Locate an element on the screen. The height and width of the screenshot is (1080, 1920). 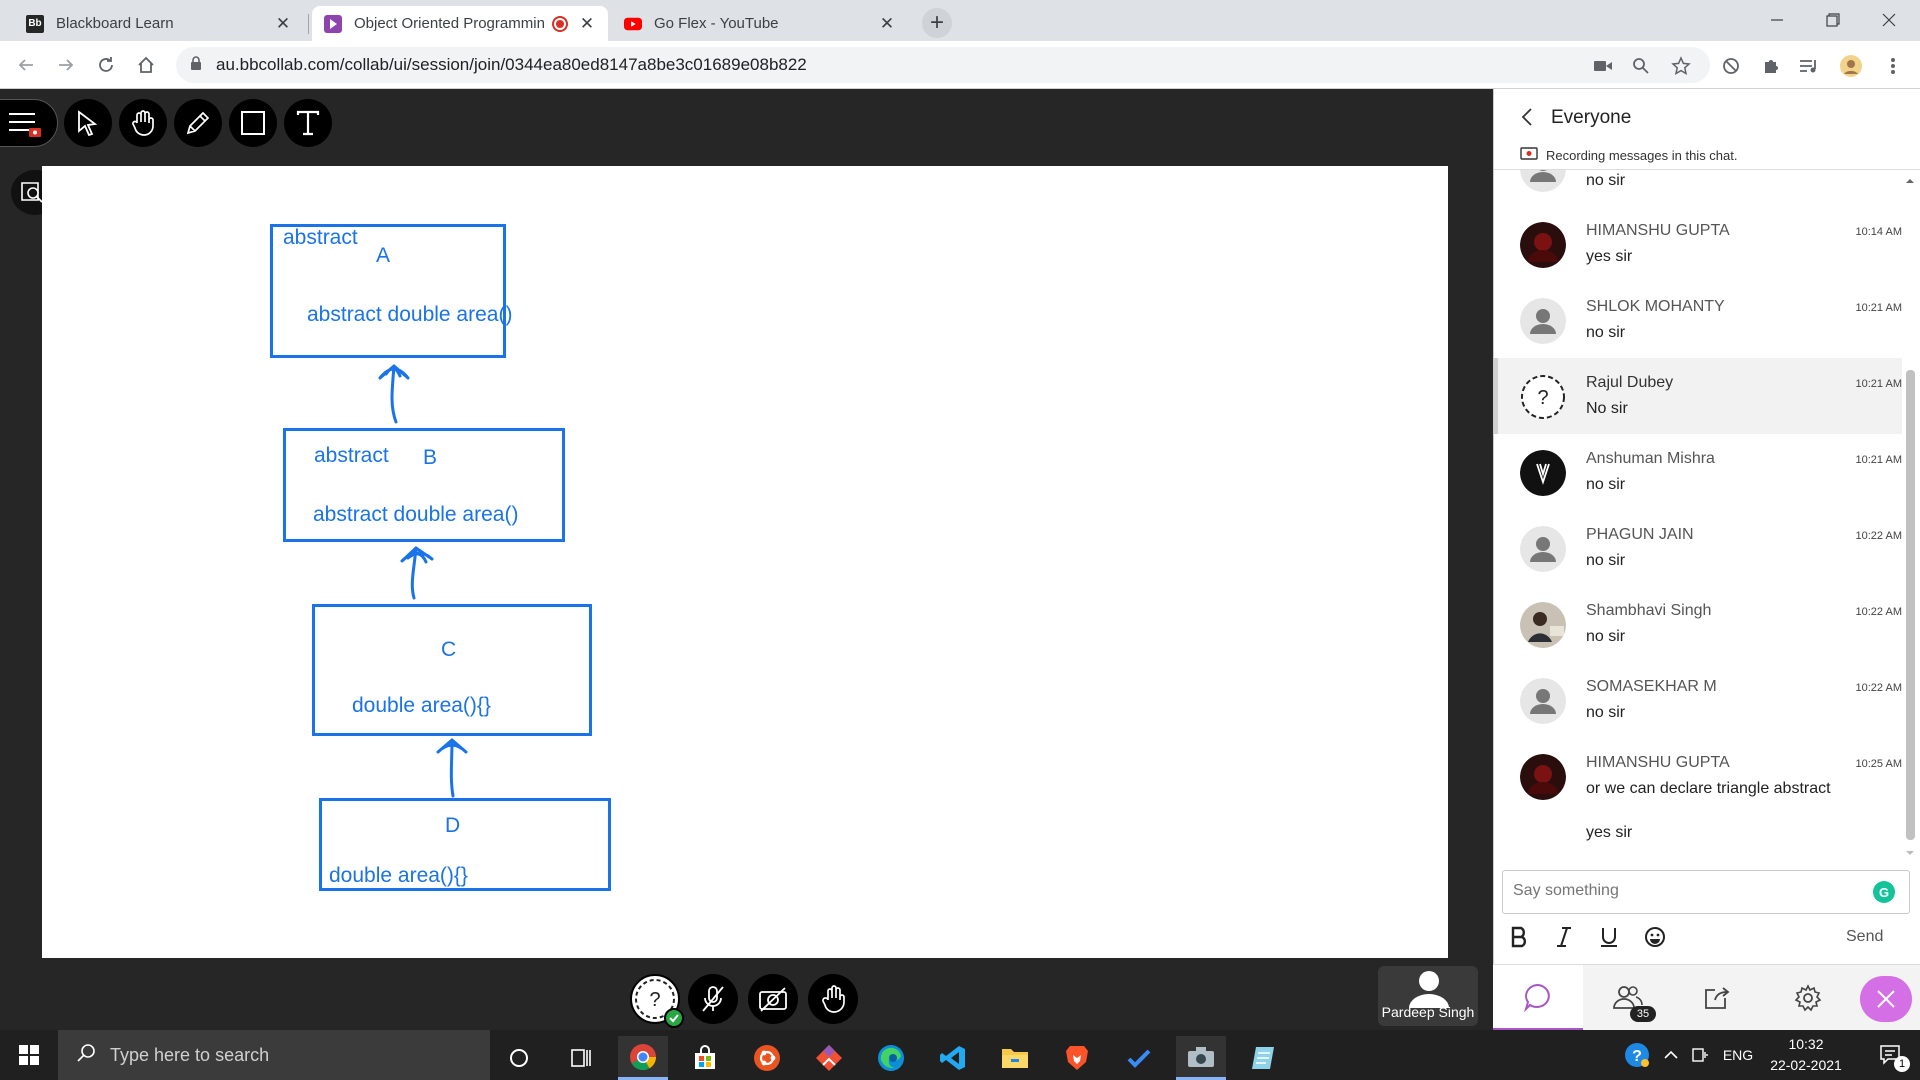
chat-bubble-icon is located at coordinates (1537, 997).